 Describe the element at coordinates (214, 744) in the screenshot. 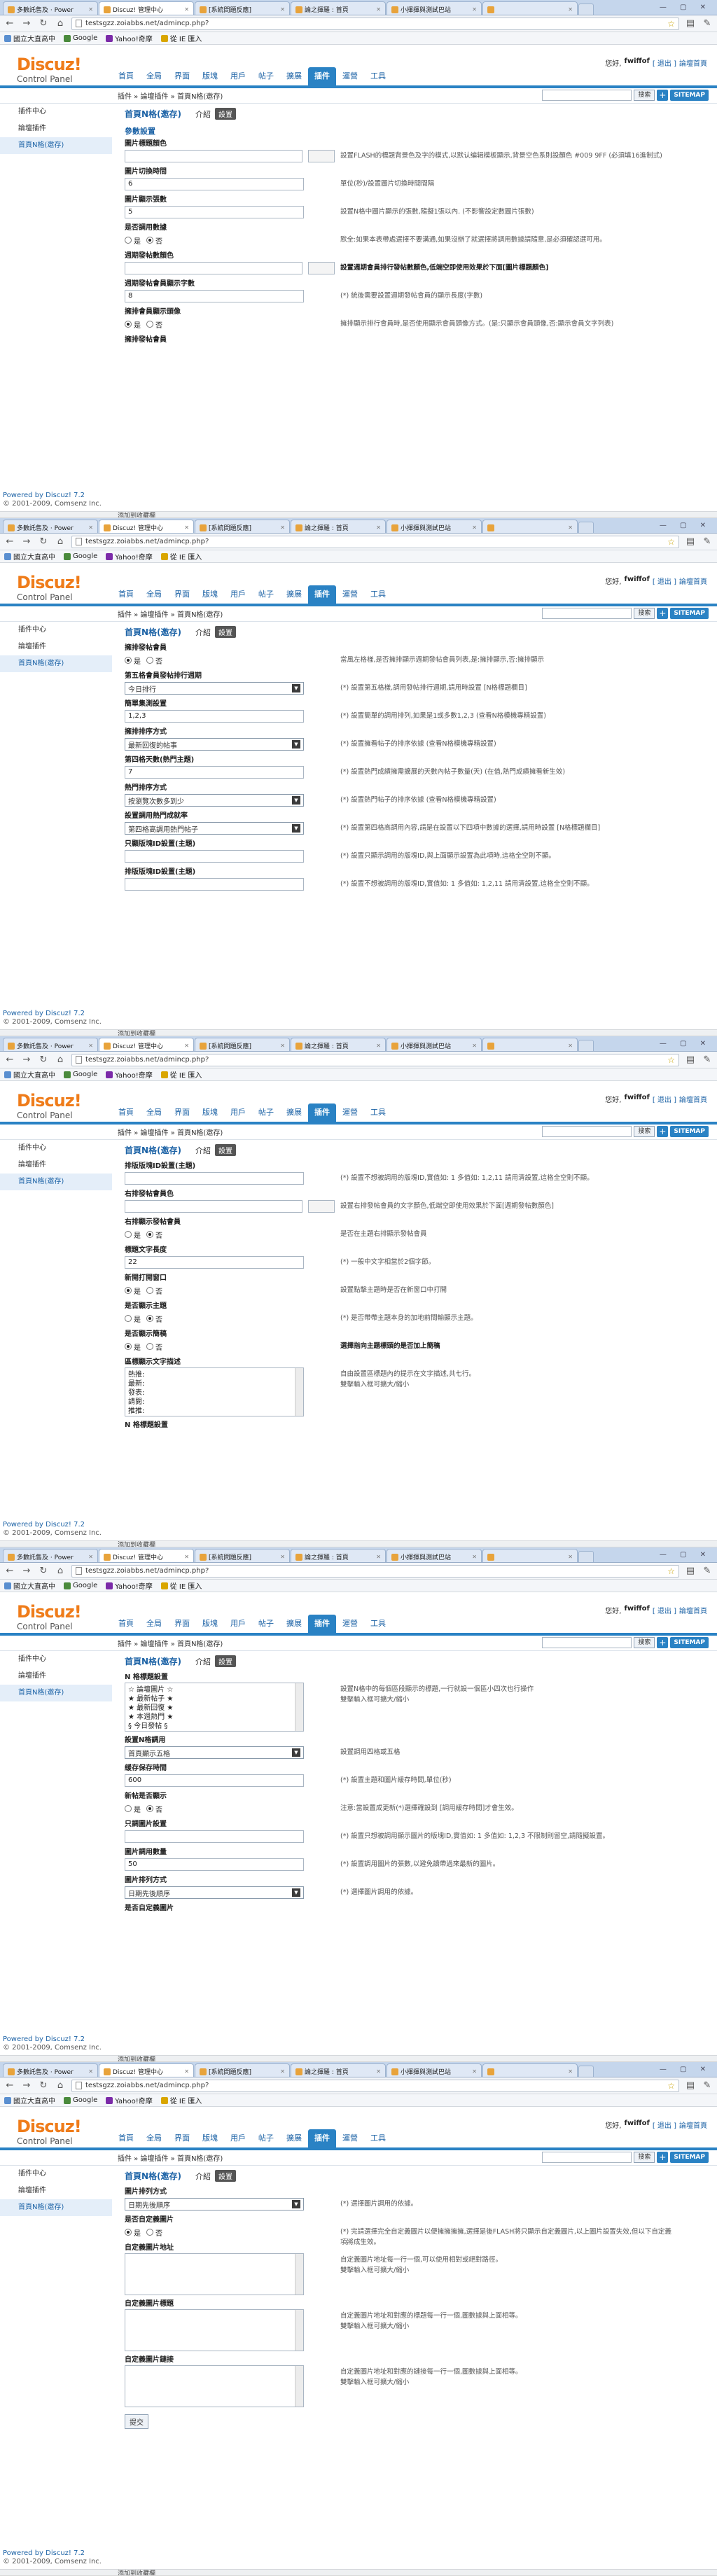

I see `select-dropdown: 最新回復的帖事 ▼` at that location.